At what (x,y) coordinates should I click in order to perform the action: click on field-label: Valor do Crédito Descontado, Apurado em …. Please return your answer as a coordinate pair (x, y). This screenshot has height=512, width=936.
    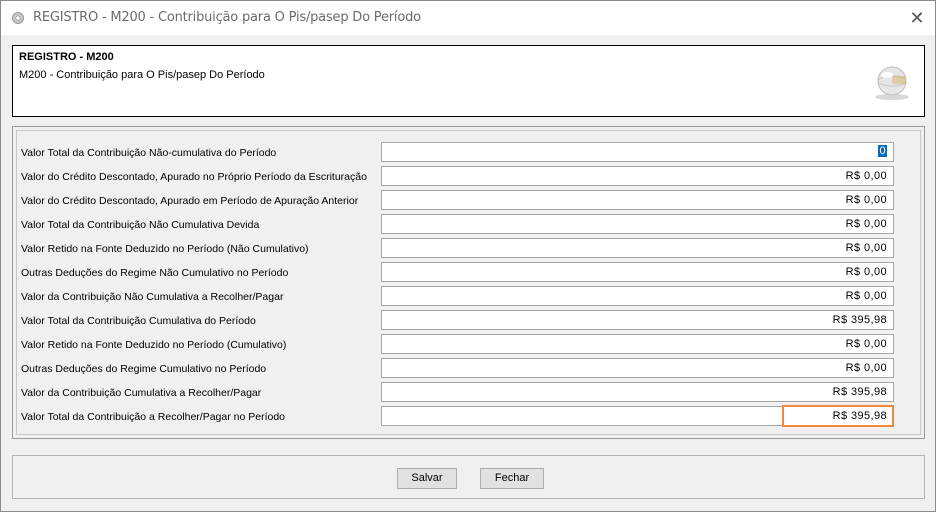
    Looking at the image, I should click on (190, 201).